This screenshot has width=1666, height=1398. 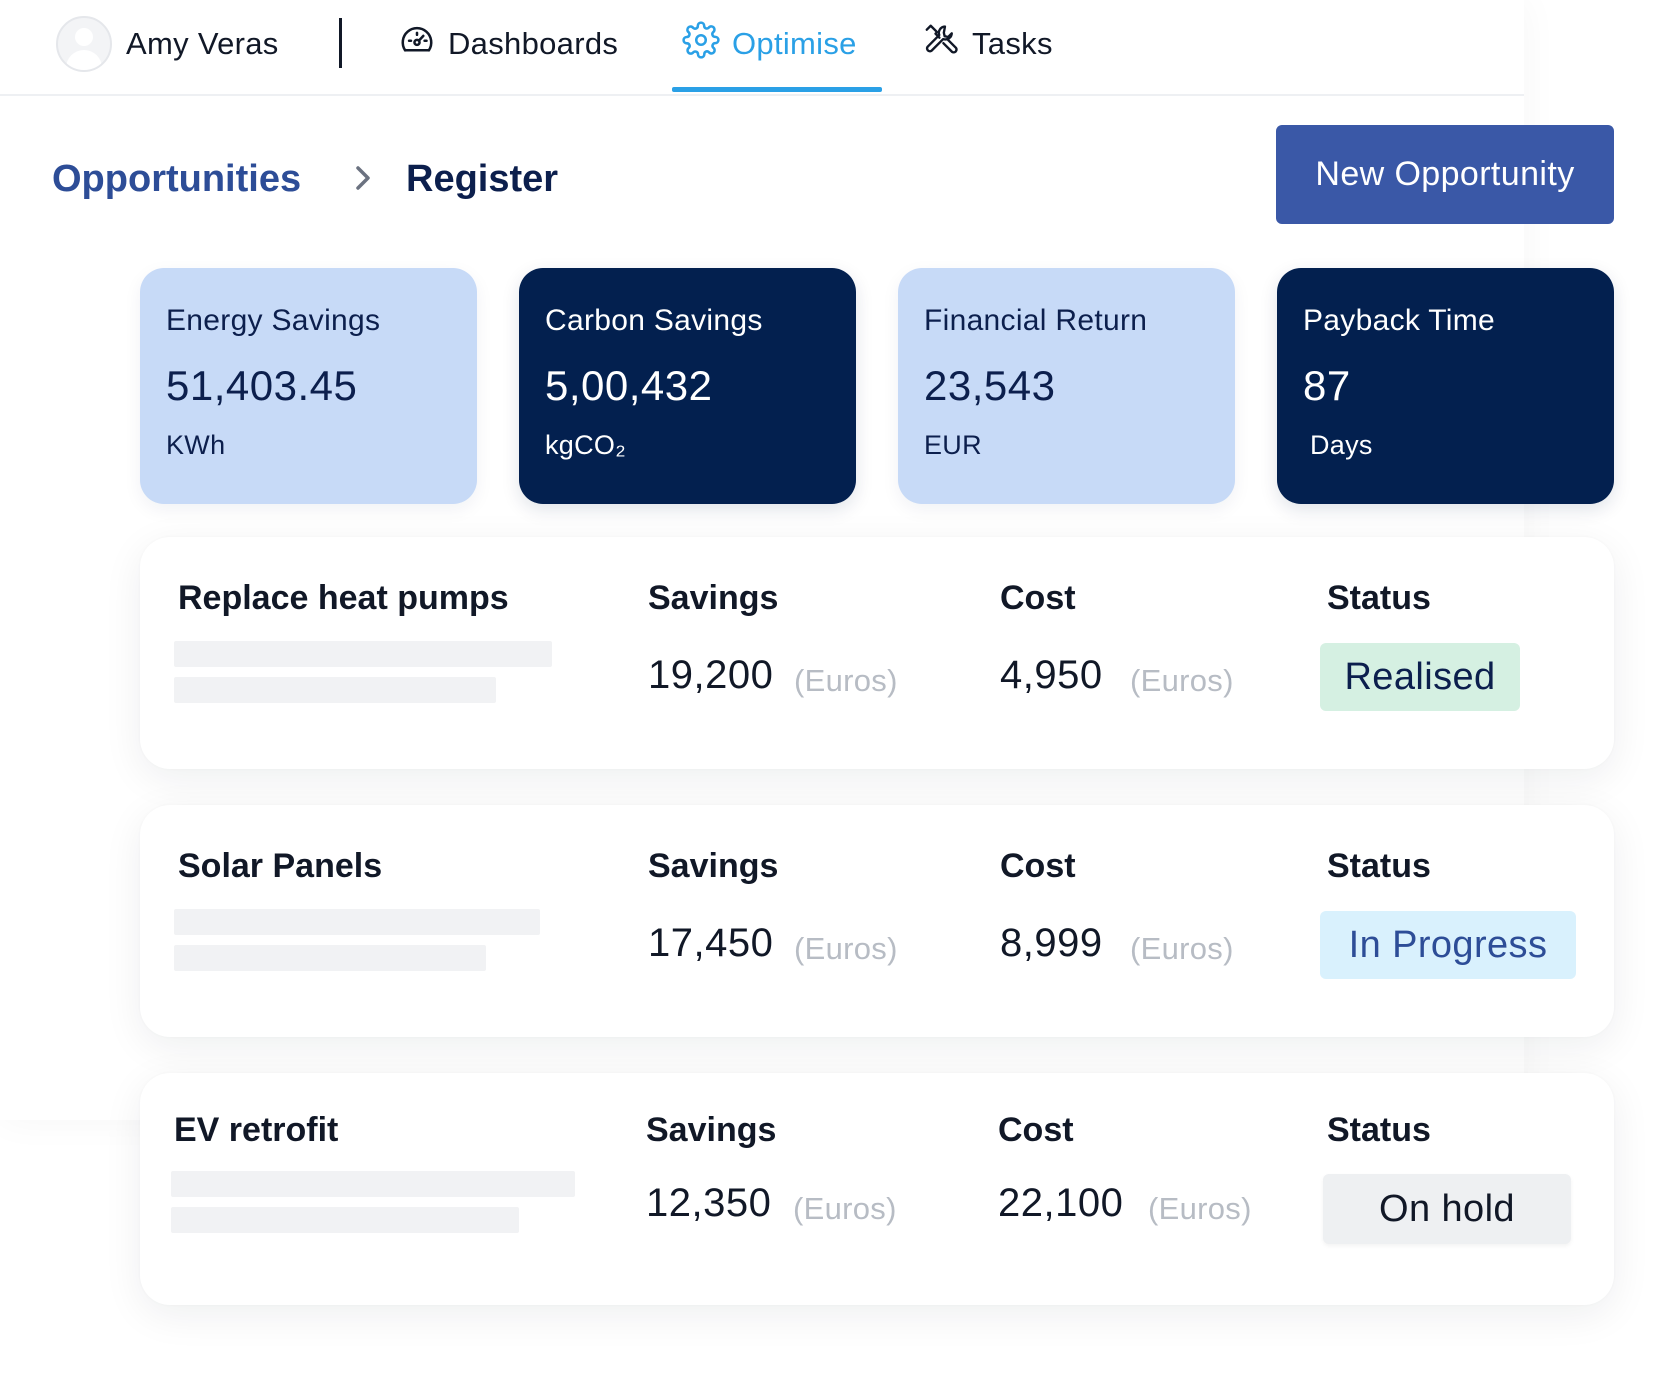 What do you see at coordinates (262, 385) in the screenshot?
I see `metric-value: 51,403.45` at bounding box center [262, 385].